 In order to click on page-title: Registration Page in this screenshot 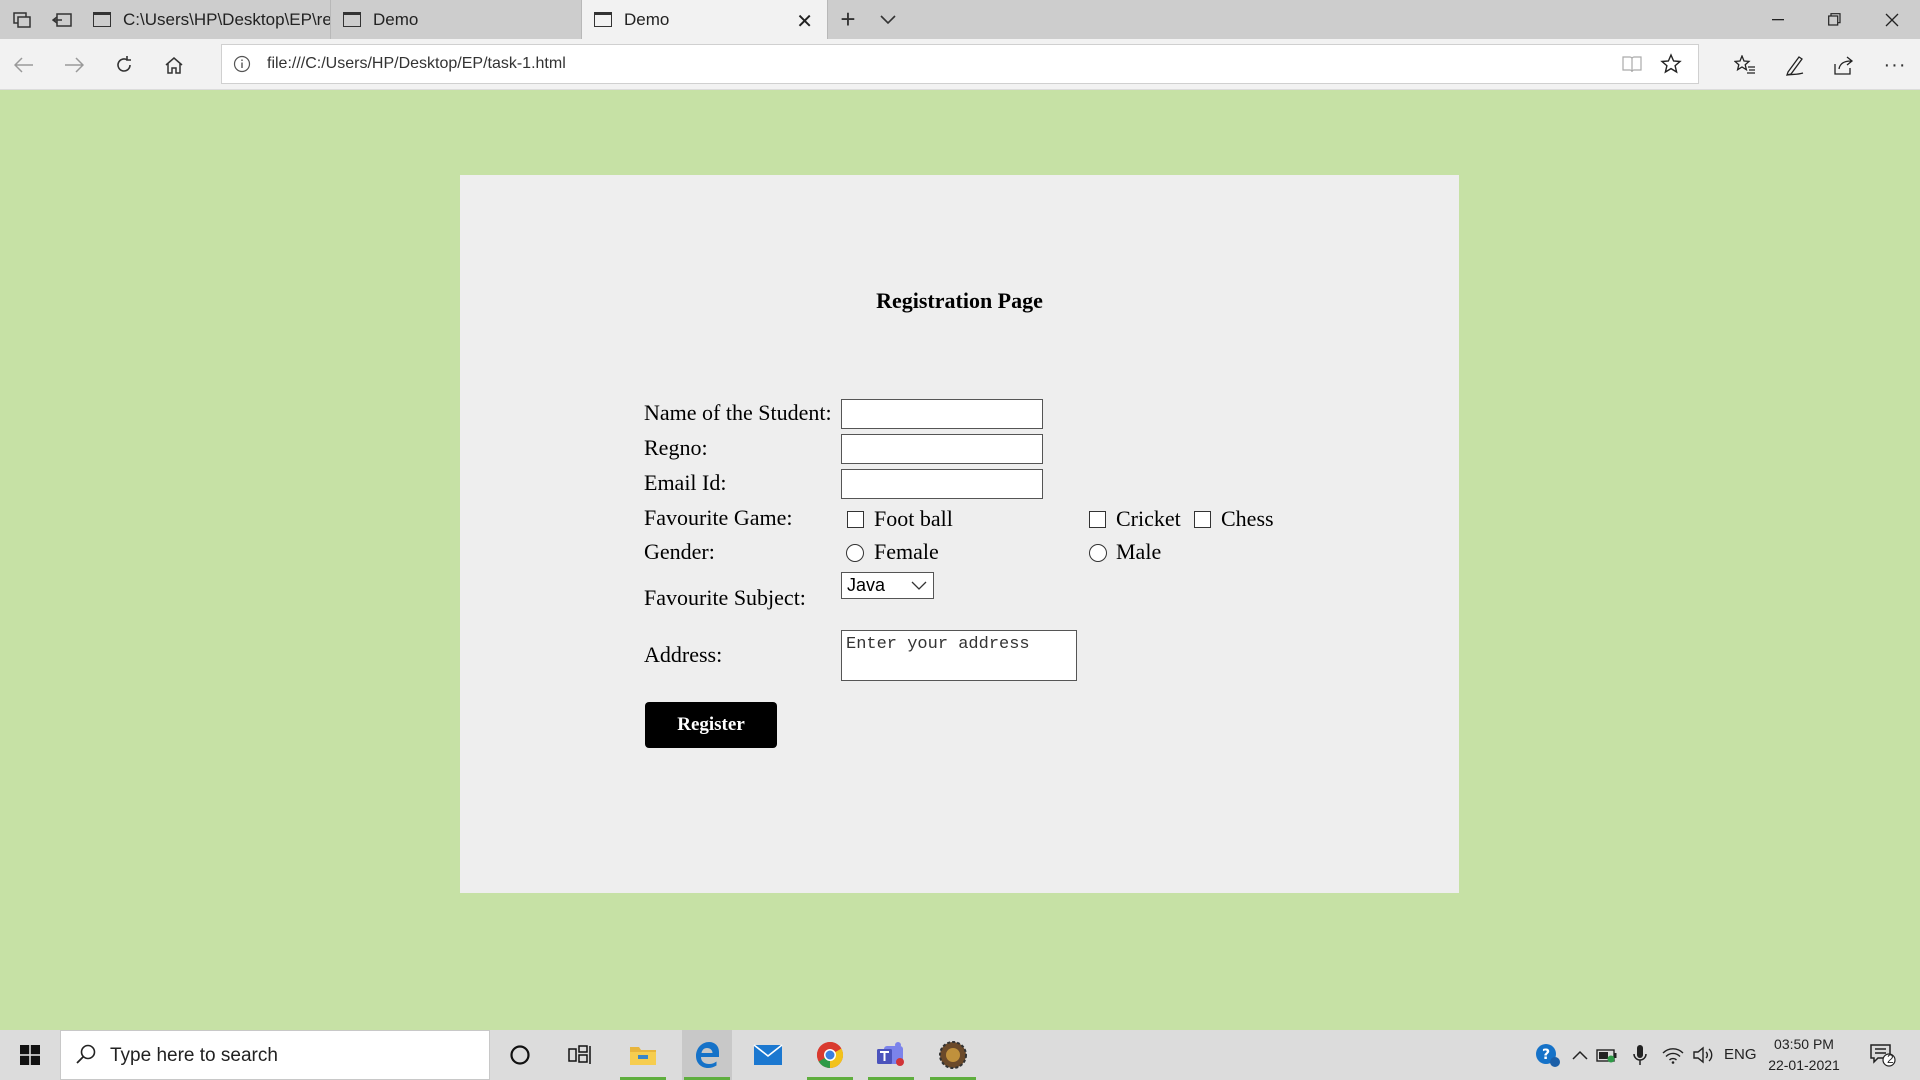, I will do `click(959, 300)`.